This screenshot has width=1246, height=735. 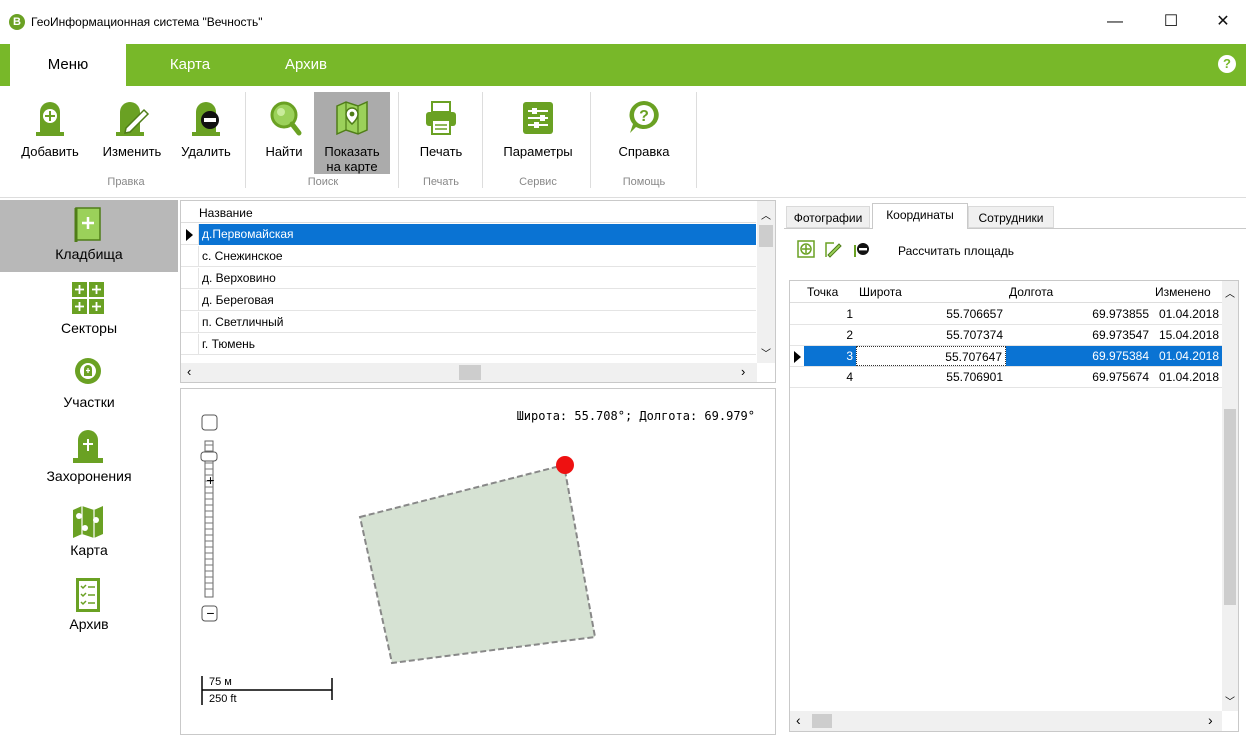 I want to click on show-on-map-line1: Показать, so click(x=352, y=151).